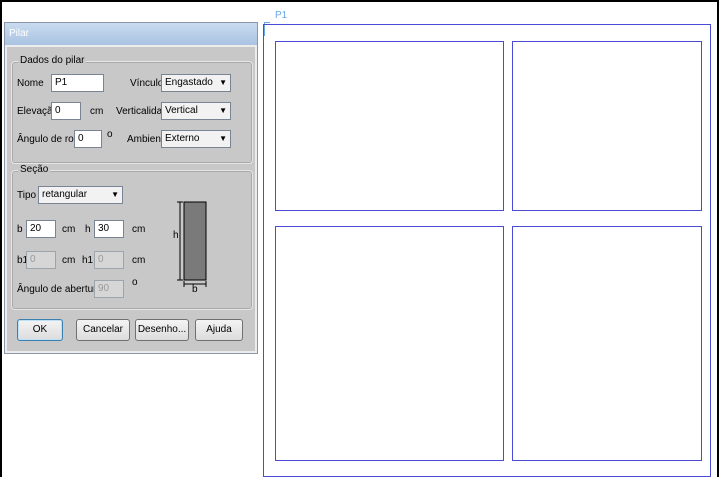 This screenshot has height=477, width=723. I want to click on b1-input: 0, so click(41, 260).